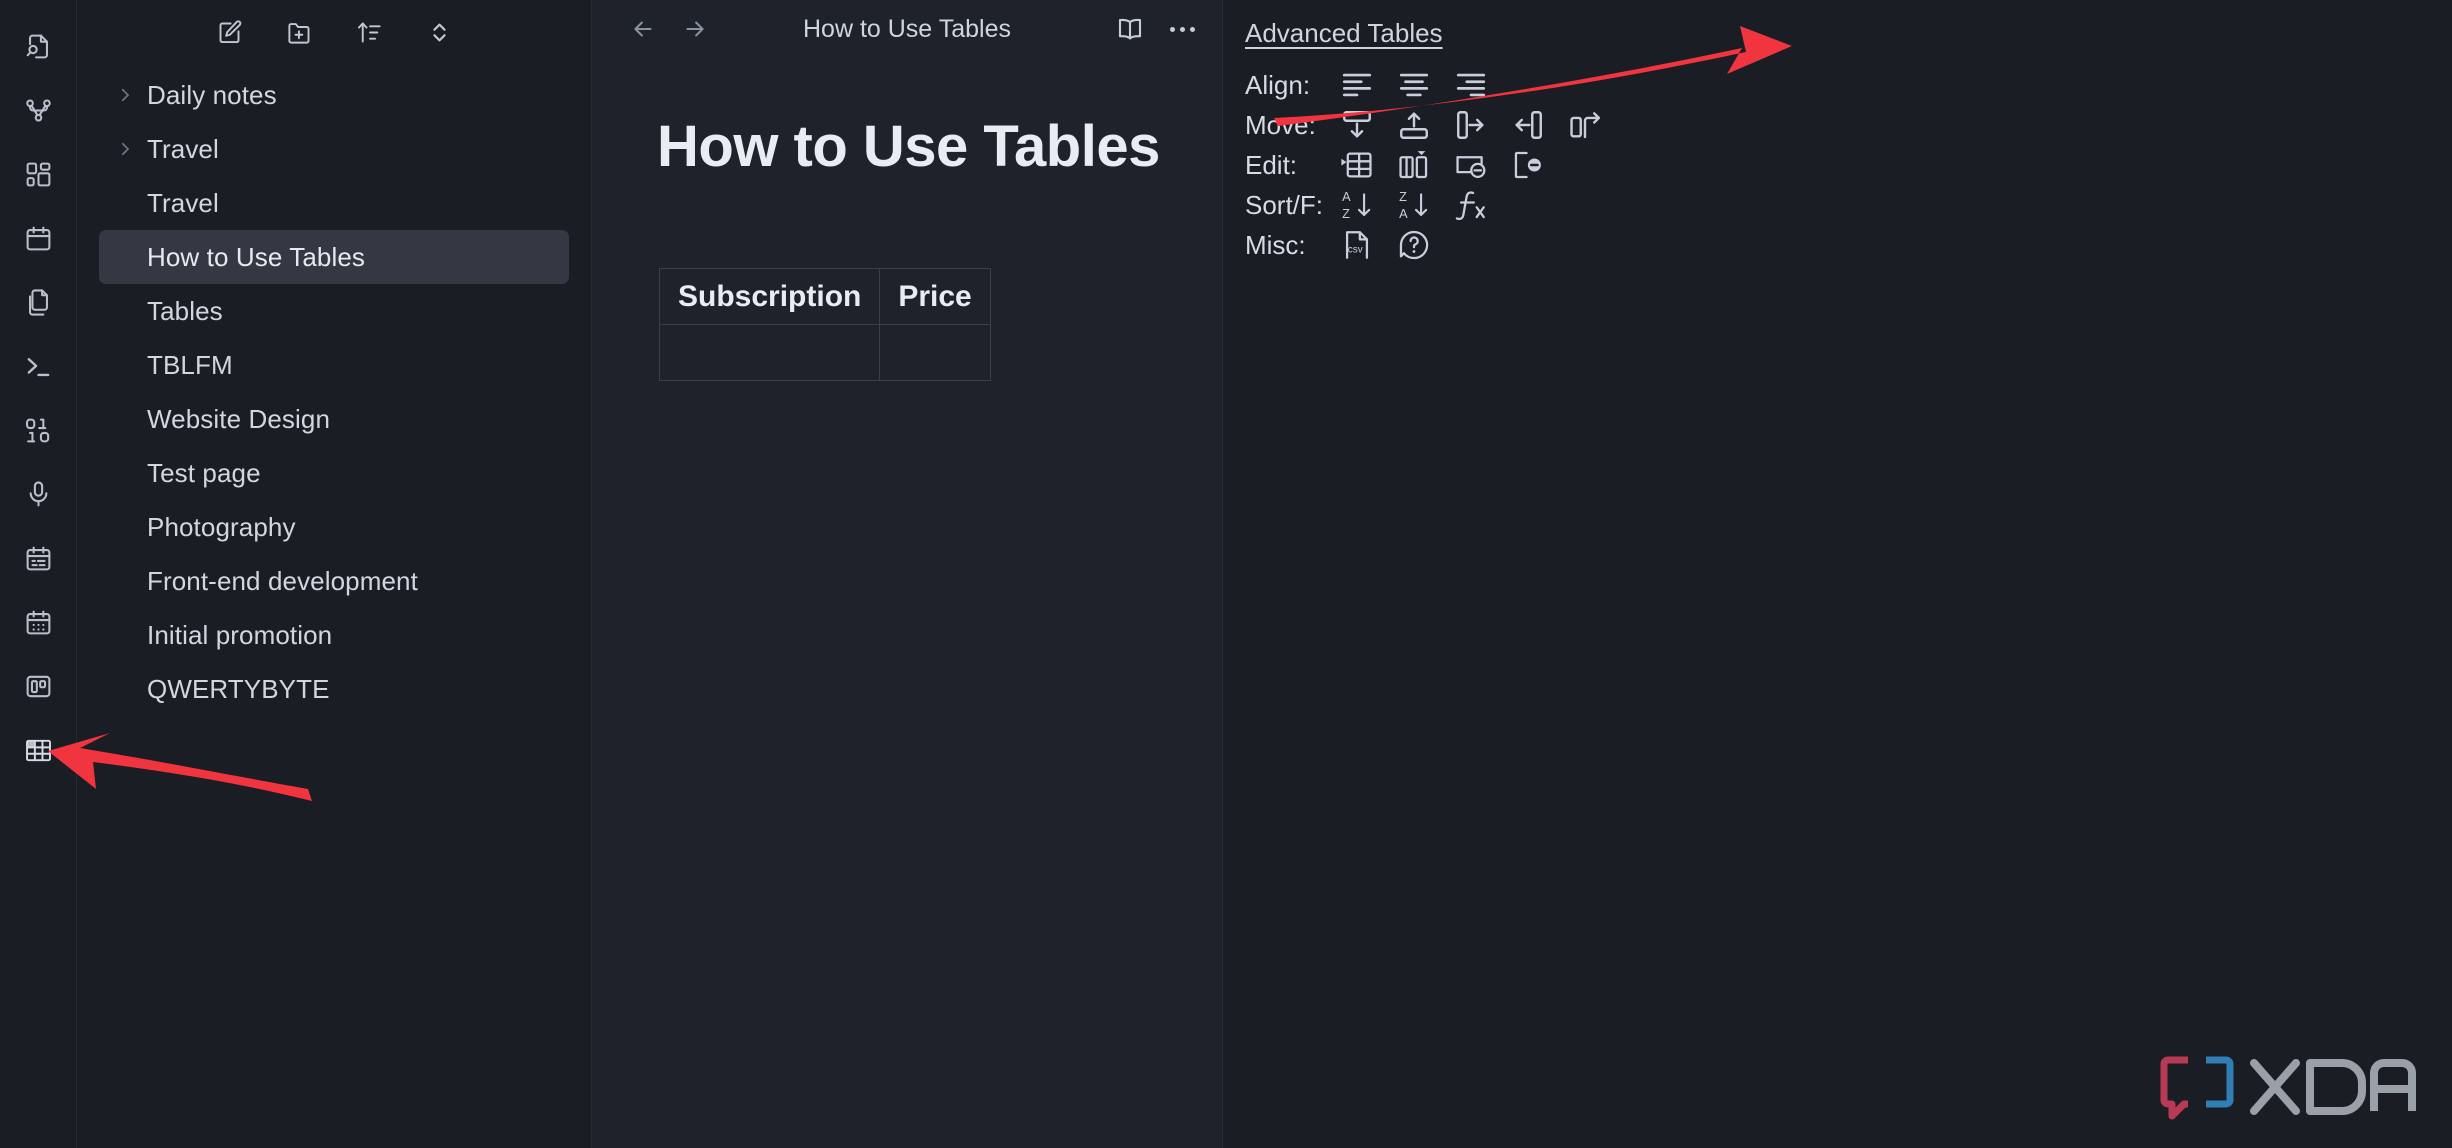 This screenshot has height=1148, width=2452. I want to click on forward-arrow-icon, so click(695, 29).